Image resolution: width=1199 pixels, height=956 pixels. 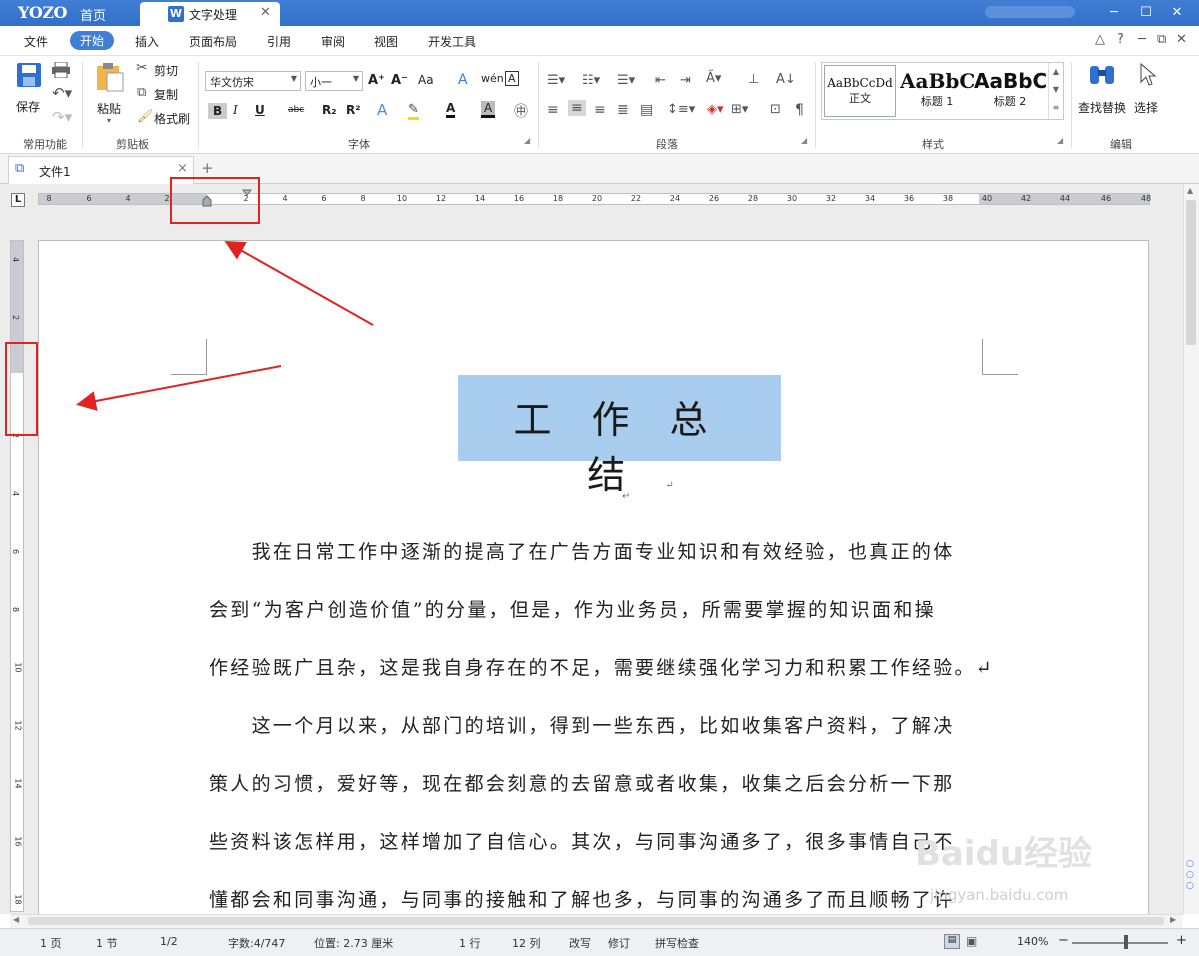 I want to click on vertical-scrollbar: ▲ ○ ○ ○, so click(x=1191, y=549).